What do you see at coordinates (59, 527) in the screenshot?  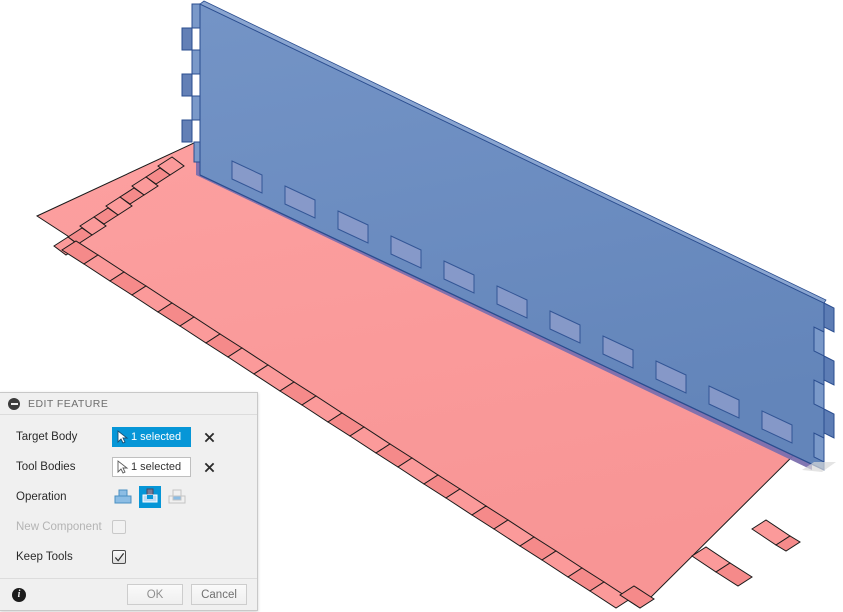 I see `new-component-label: New Component` at bounding box center [59, 527].